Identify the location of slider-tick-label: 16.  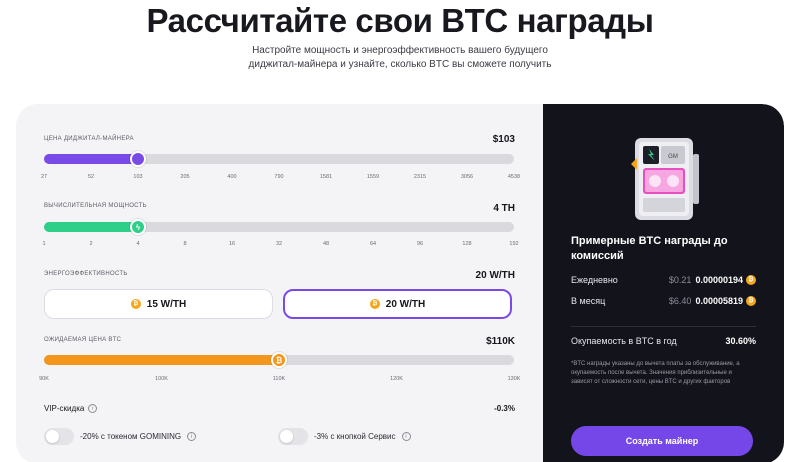
(232, 244).